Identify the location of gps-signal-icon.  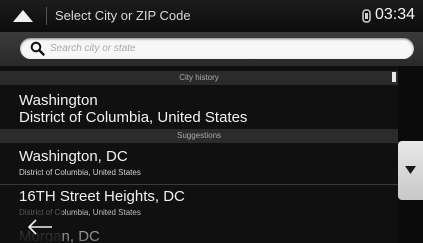
(366, 16).